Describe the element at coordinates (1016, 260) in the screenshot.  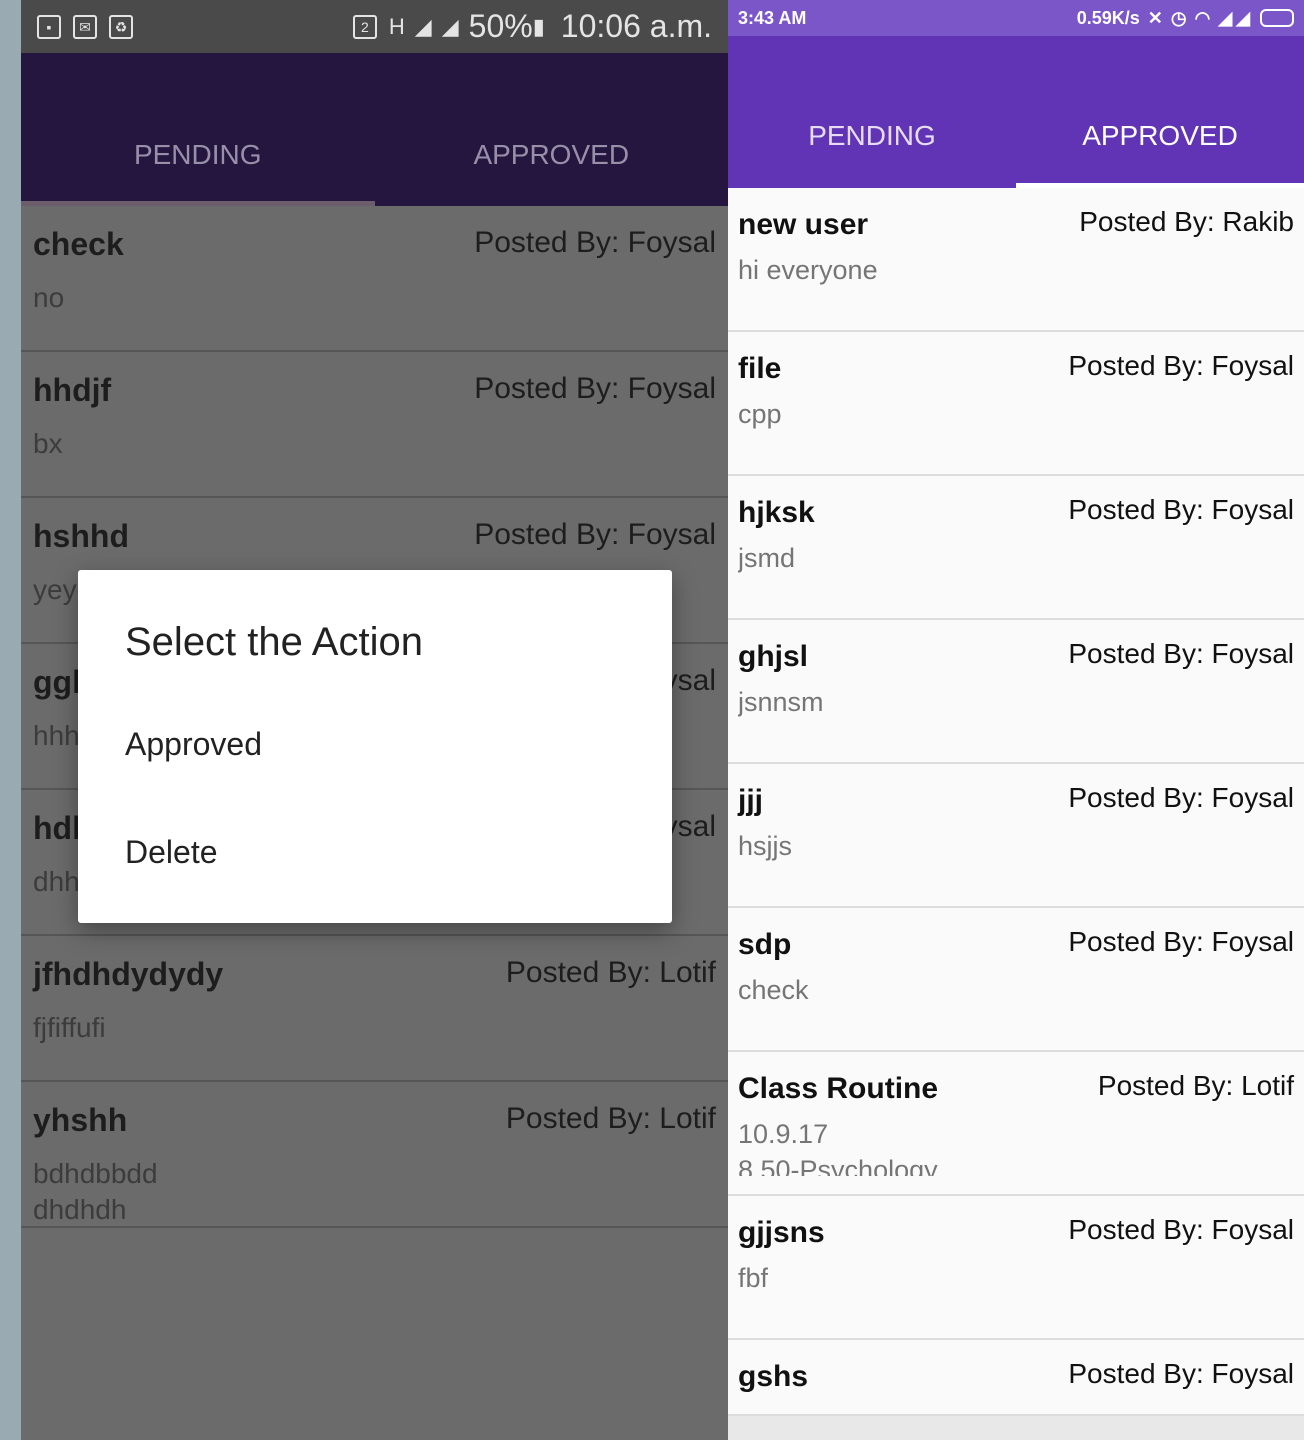
I see `list-item: new user hi everyone Posted By: Rakib` at that location.